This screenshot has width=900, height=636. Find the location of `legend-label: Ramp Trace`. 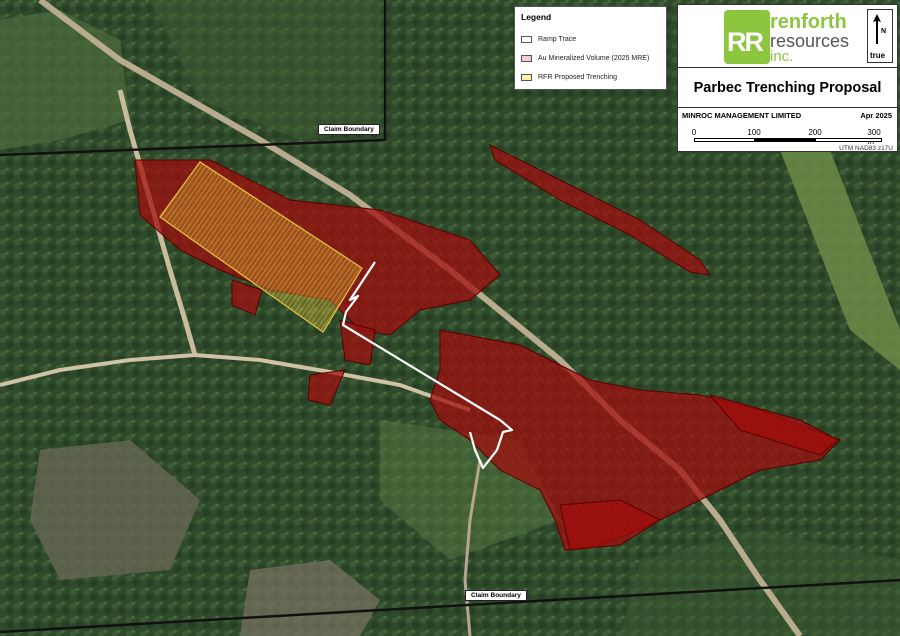

legend-label: Ramp Trace is located at coordinates (557, 39).